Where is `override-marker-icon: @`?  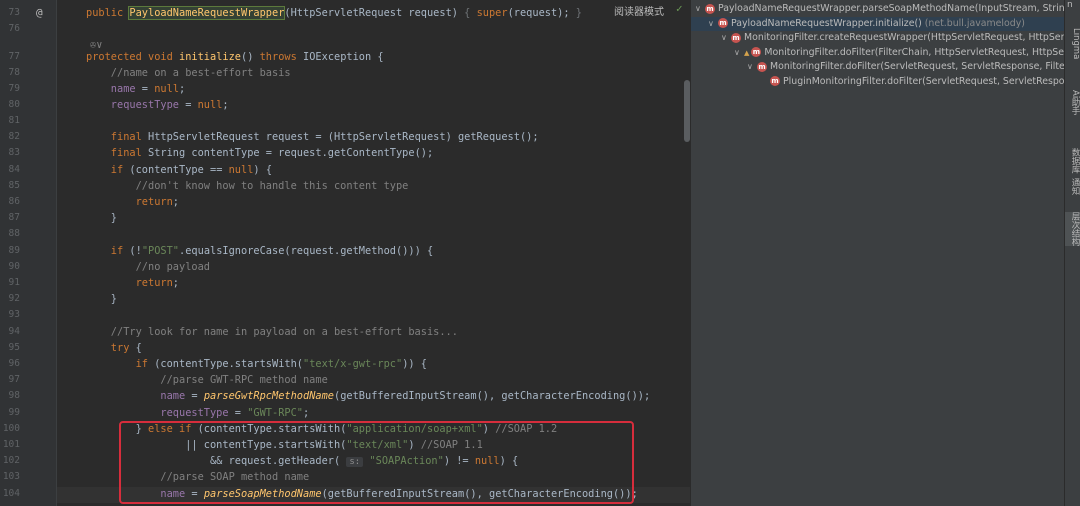
override-marker-icon: @ is located at coordinates (39, 13).